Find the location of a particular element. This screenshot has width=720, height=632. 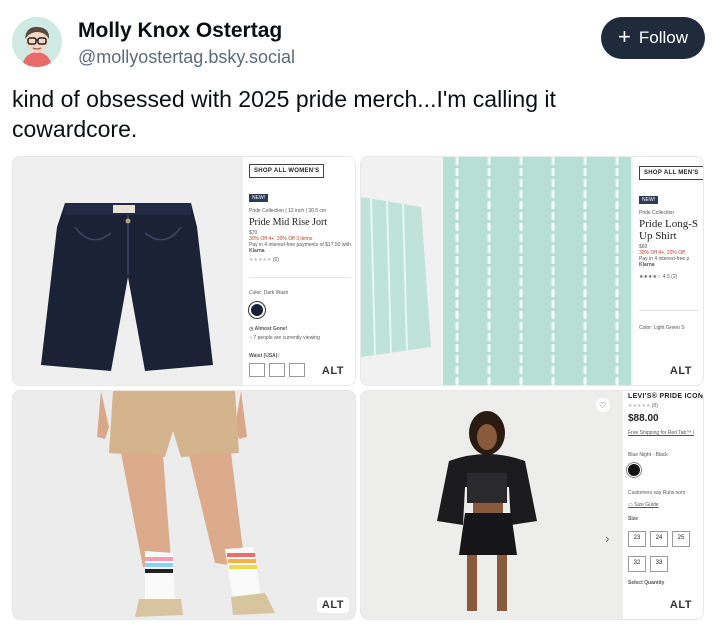

shop-all-mens-button: SHOP ALL MEN'S is located at coordinates (671, 173).